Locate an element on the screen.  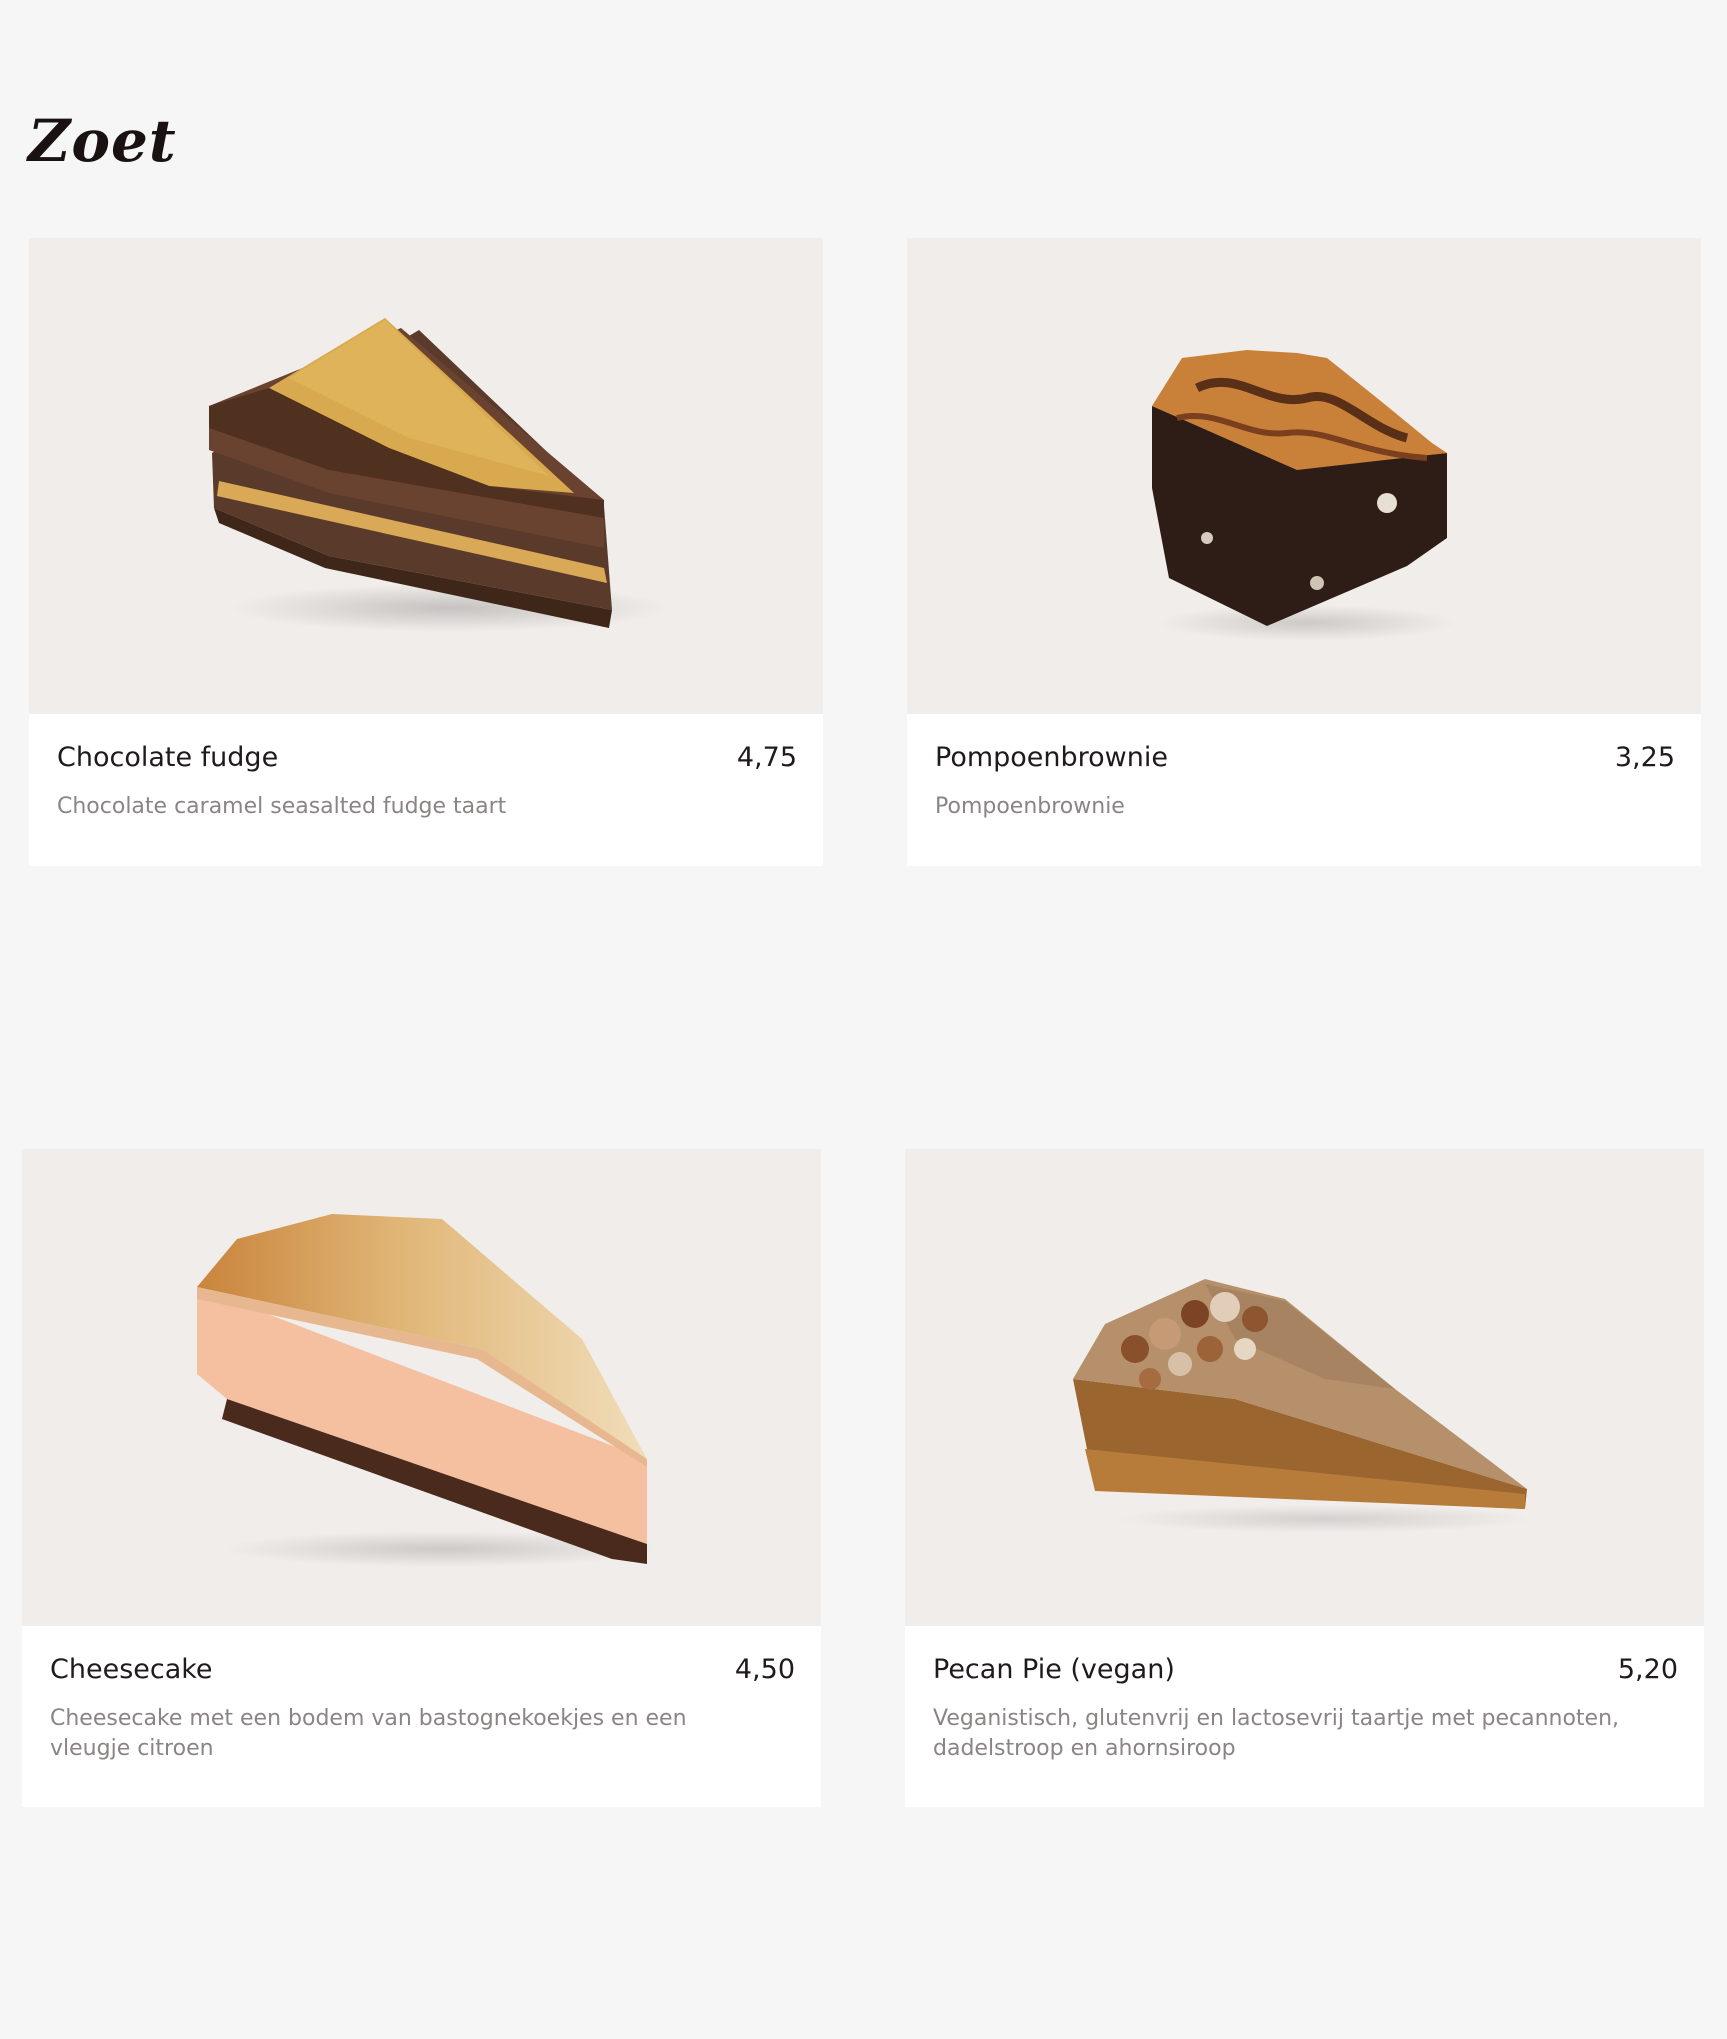
product-image-chocolate-fudge is located at coordinates (426, 476).